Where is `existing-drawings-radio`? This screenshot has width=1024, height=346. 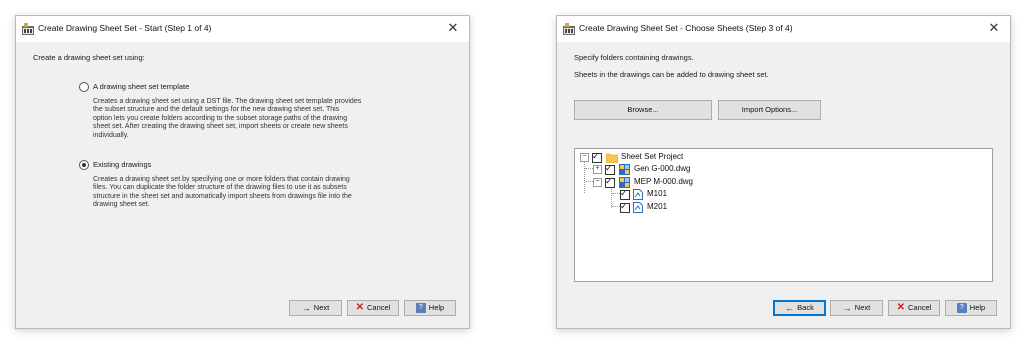
existing-drawings-radio is located at coordinates (84, 165).